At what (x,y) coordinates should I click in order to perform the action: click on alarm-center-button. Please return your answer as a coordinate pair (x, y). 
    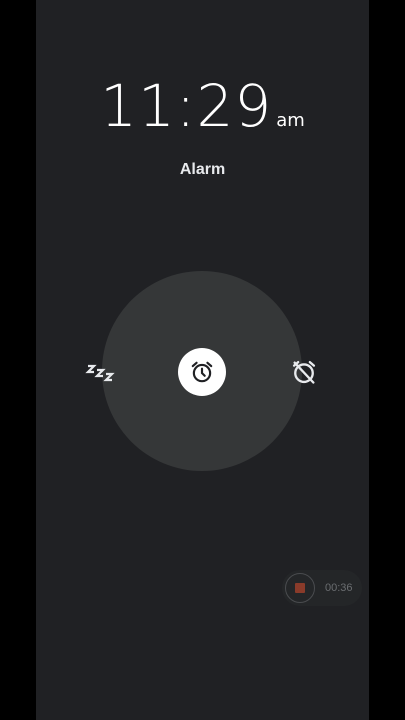
    Looking at the image, I should click on (202, 372).